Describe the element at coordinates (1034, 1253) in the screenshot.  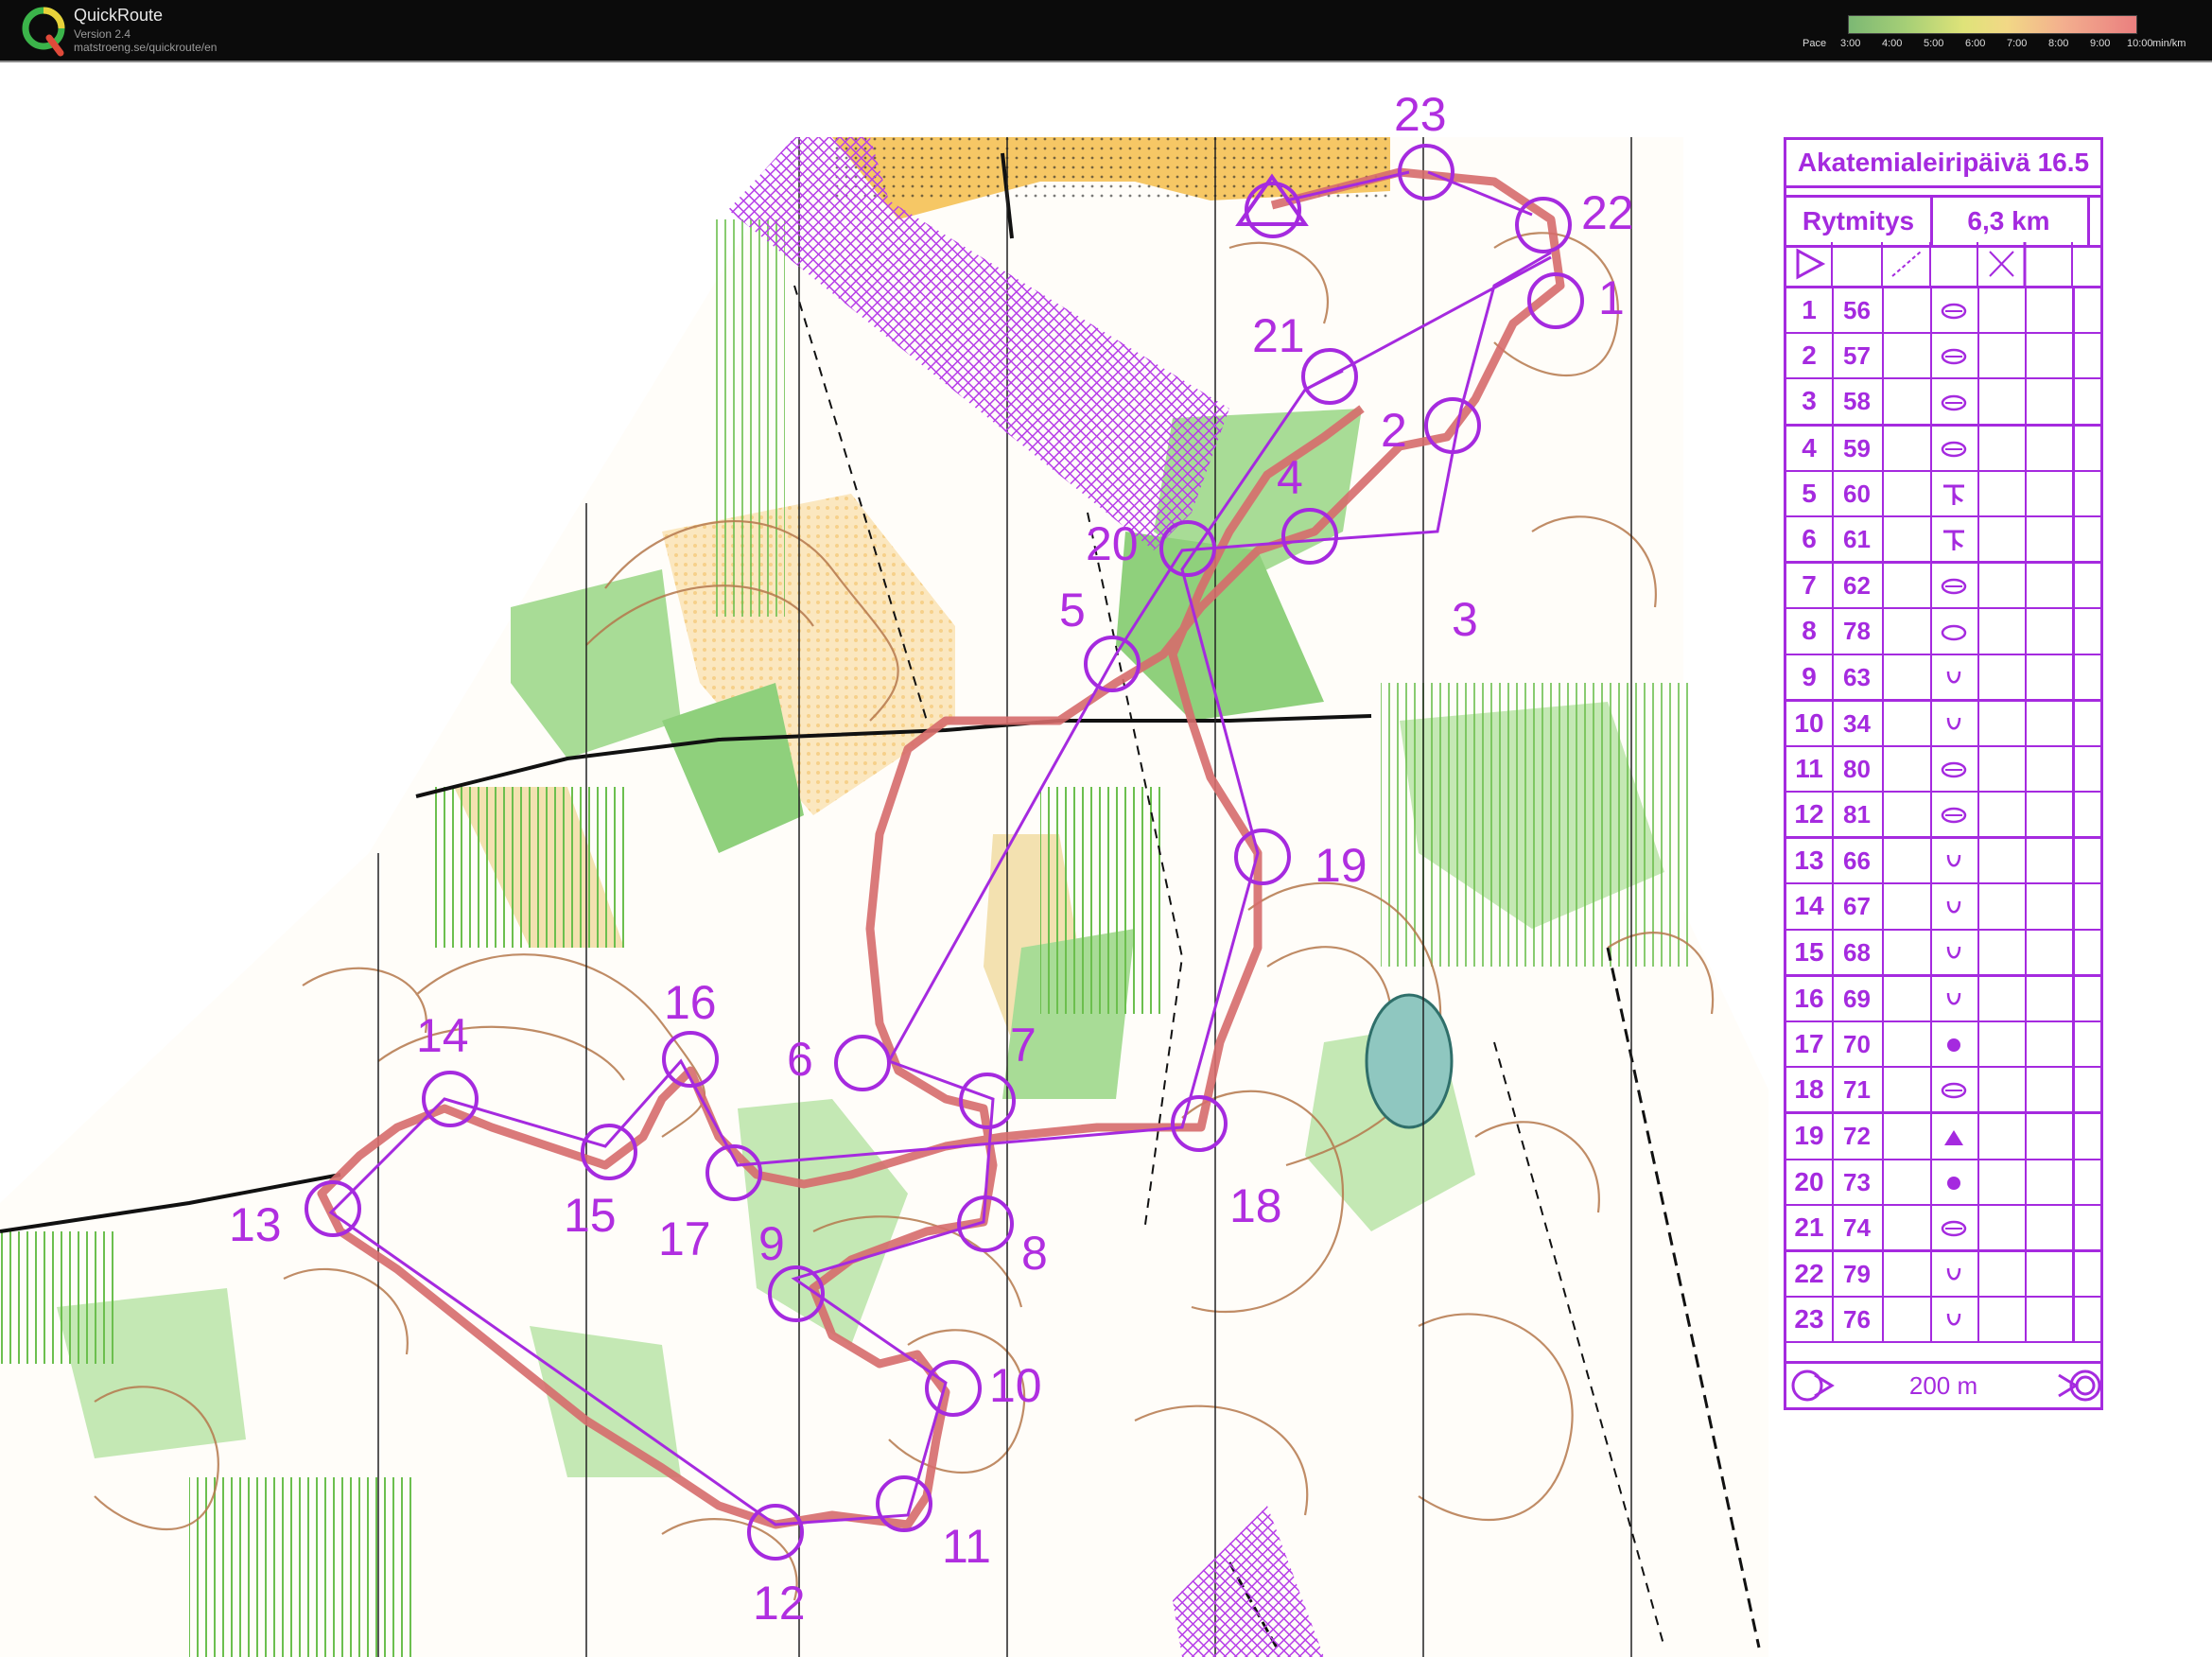
I see `control-label: 8` at that location.